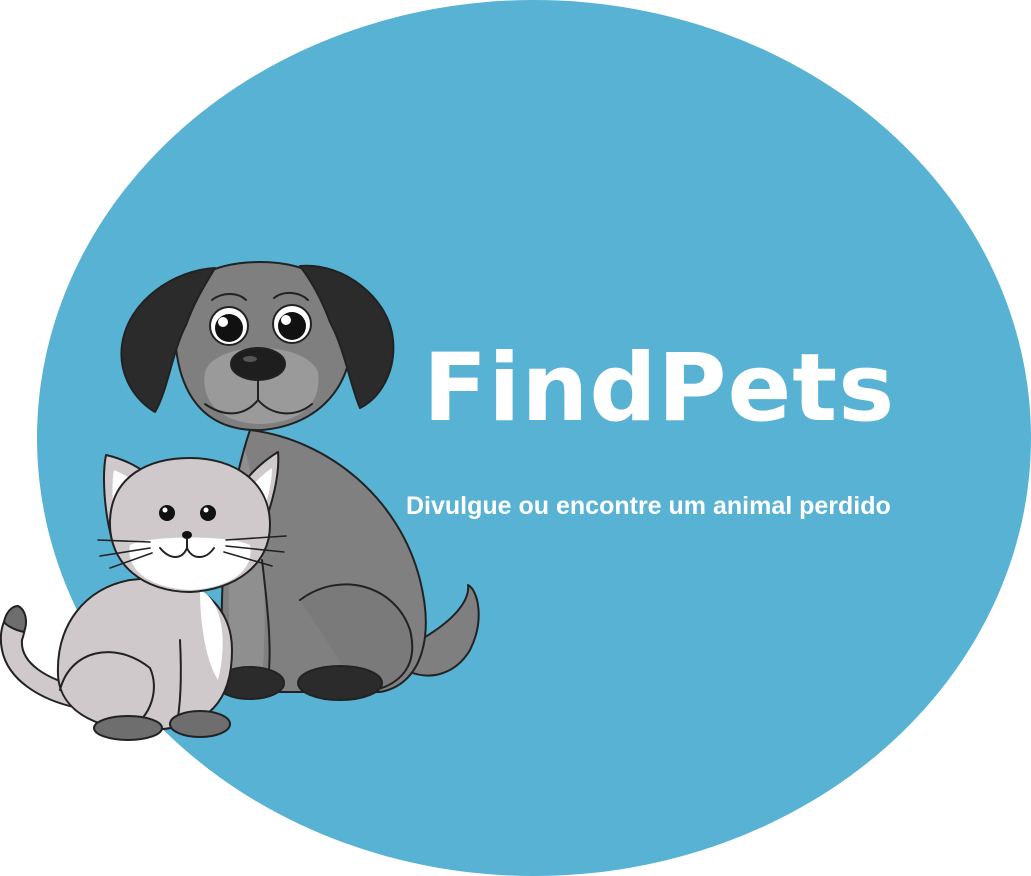 This screenshot has height=876, width=1031. I want to click on app-tagline: Divulgue ou encontre um animal perdido, so click(648, 506).